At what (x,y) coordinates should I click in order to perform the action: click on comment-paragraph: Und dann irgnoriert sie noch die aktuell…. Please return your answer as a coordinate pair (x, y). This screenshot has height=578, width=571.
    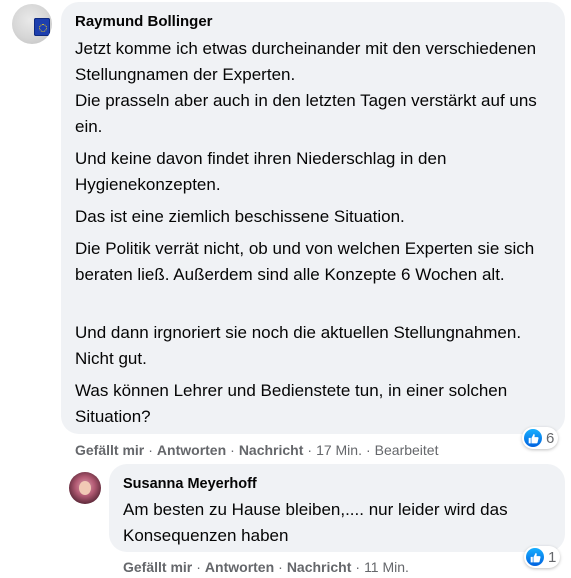
    Looking at the image, I should click on (298, 345).